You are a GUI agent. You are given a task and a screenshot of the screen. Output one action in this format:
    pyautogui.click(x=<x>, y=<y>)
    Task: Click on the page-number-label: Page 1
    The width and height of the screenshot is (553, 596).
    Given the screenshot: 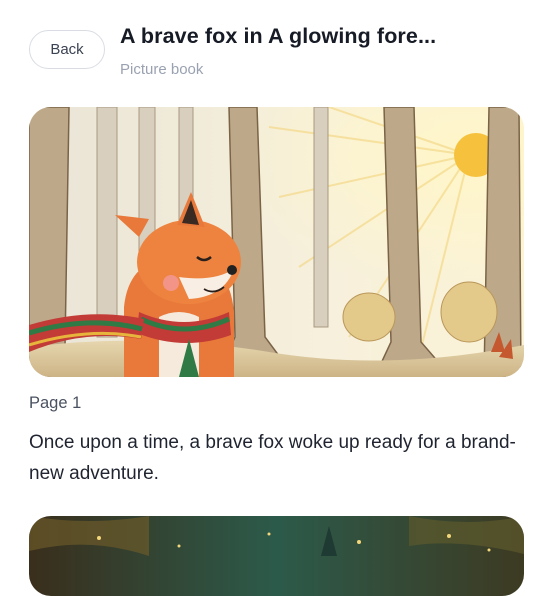 What is the action you would take?
    pyautogui.click(x=55, y=403)
    